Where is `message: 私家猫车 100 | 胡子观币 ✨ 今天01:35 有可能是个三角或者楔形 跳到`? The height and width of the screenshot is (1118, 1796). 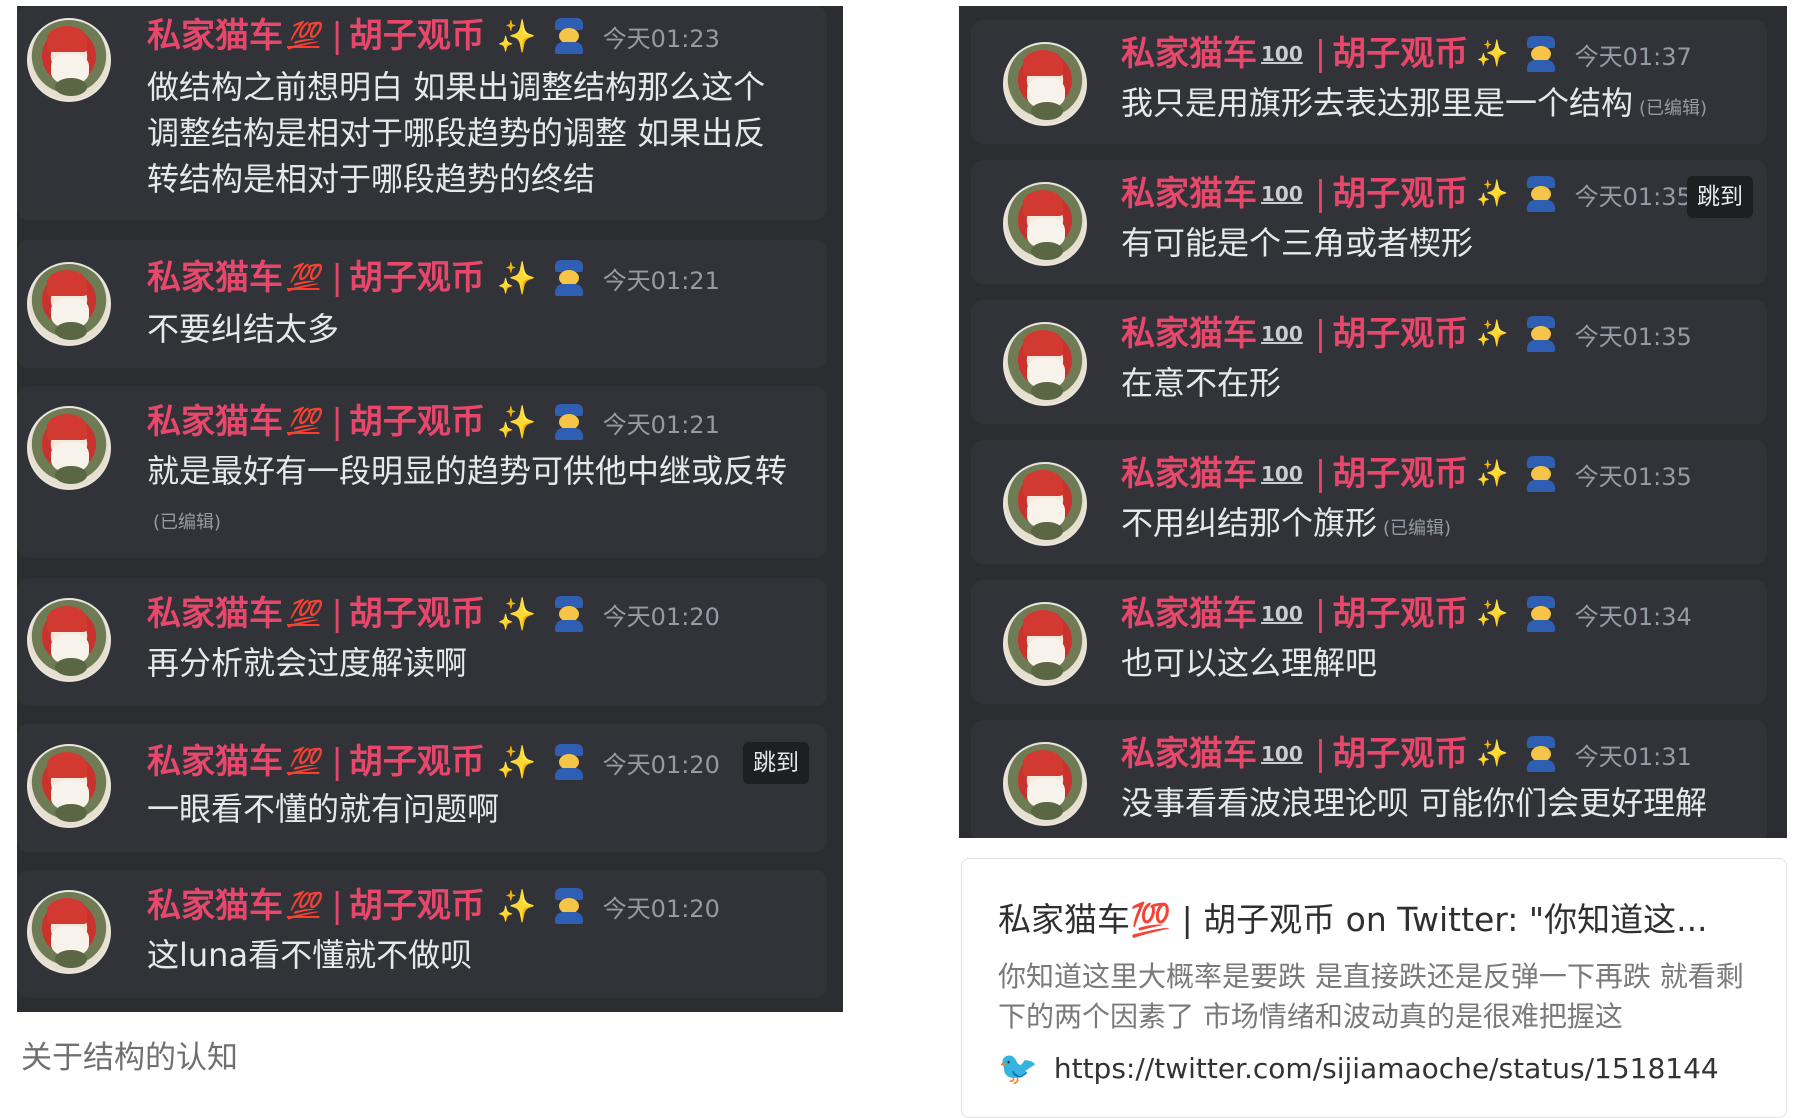 message: 私家猫车 100 | 胡子观币 ✨ 今天01:35 有可能是个三角或者楔形 跳到 is located at coordinates (1369, 222).